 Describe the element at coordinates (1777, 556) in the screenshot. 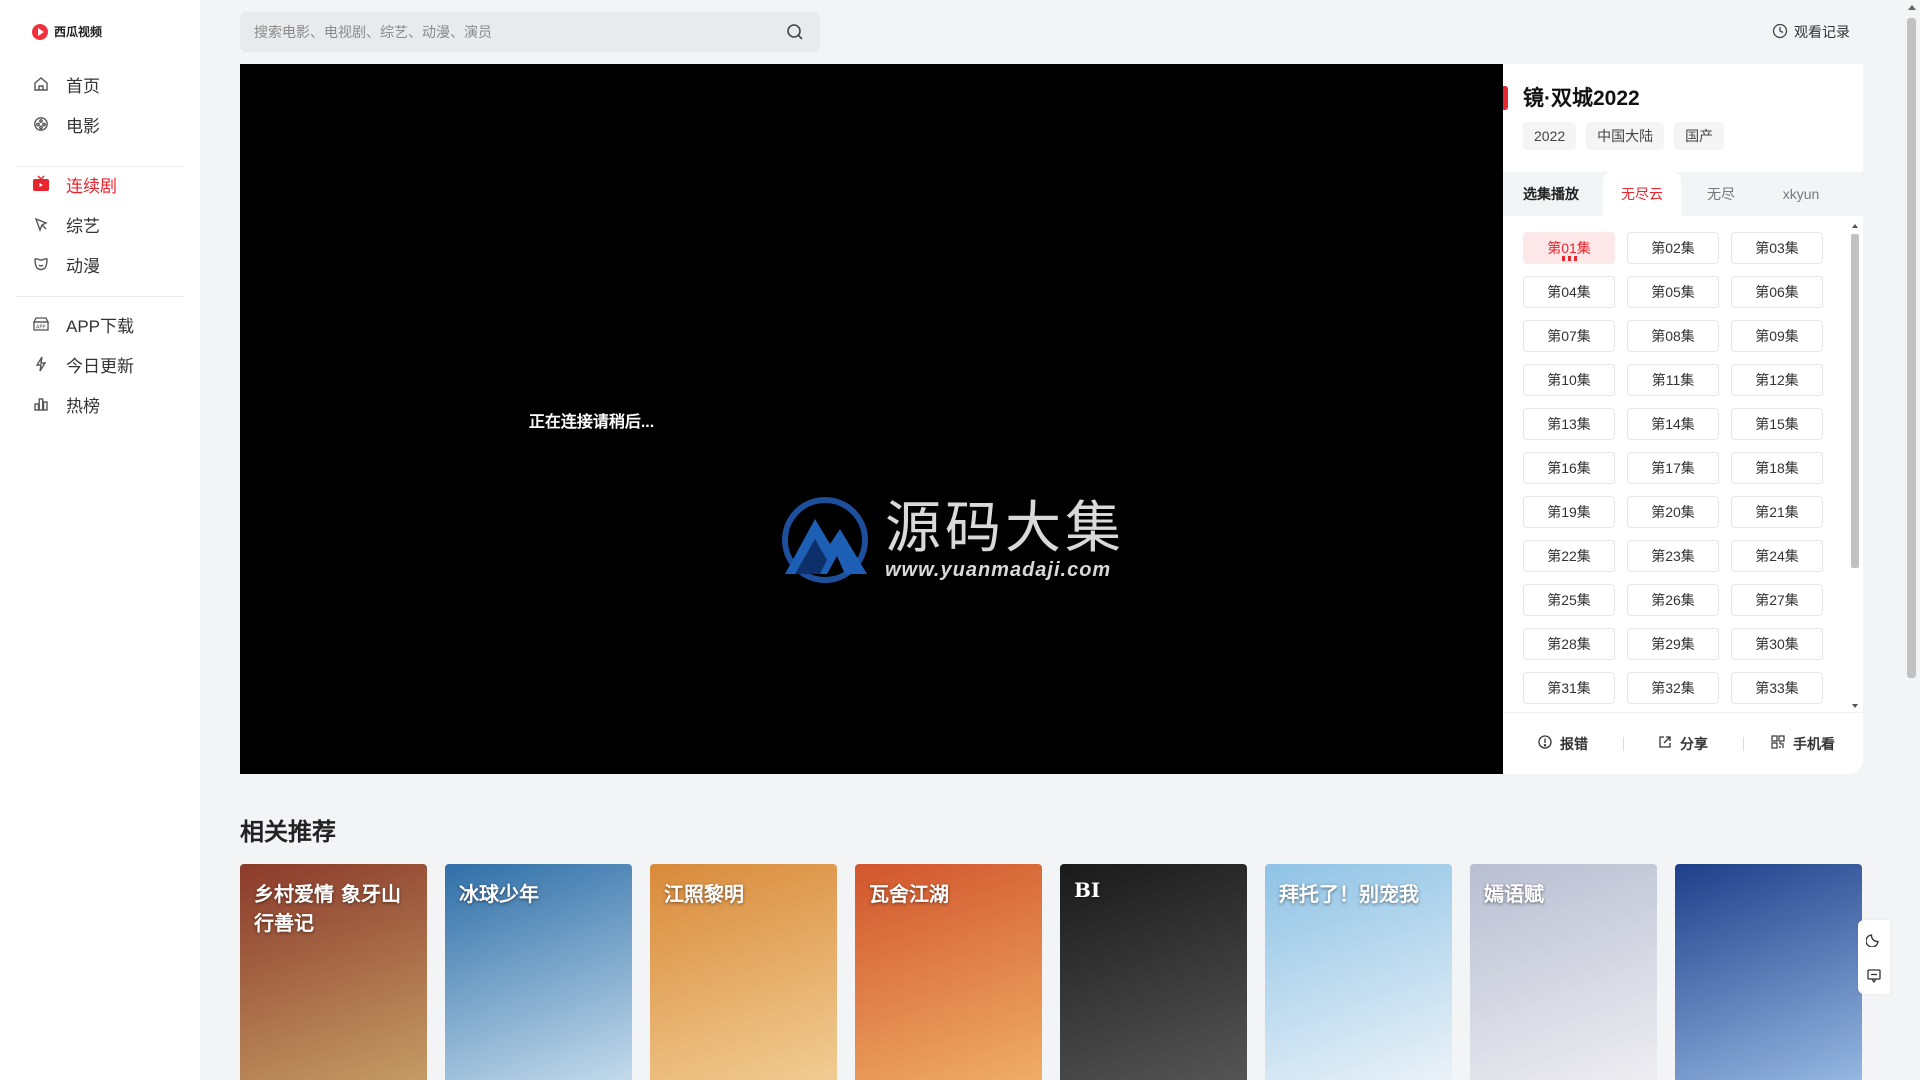

I see `episode-button: 第24集` at that location.